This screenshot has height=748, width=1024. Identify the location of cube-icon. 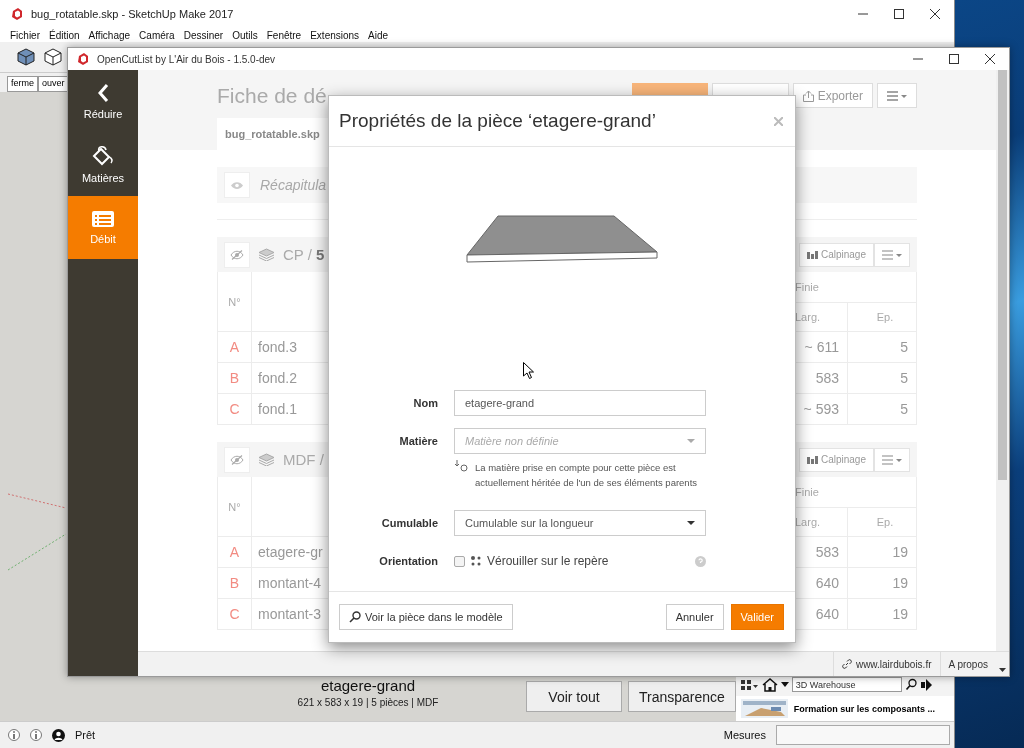
(26, 57).